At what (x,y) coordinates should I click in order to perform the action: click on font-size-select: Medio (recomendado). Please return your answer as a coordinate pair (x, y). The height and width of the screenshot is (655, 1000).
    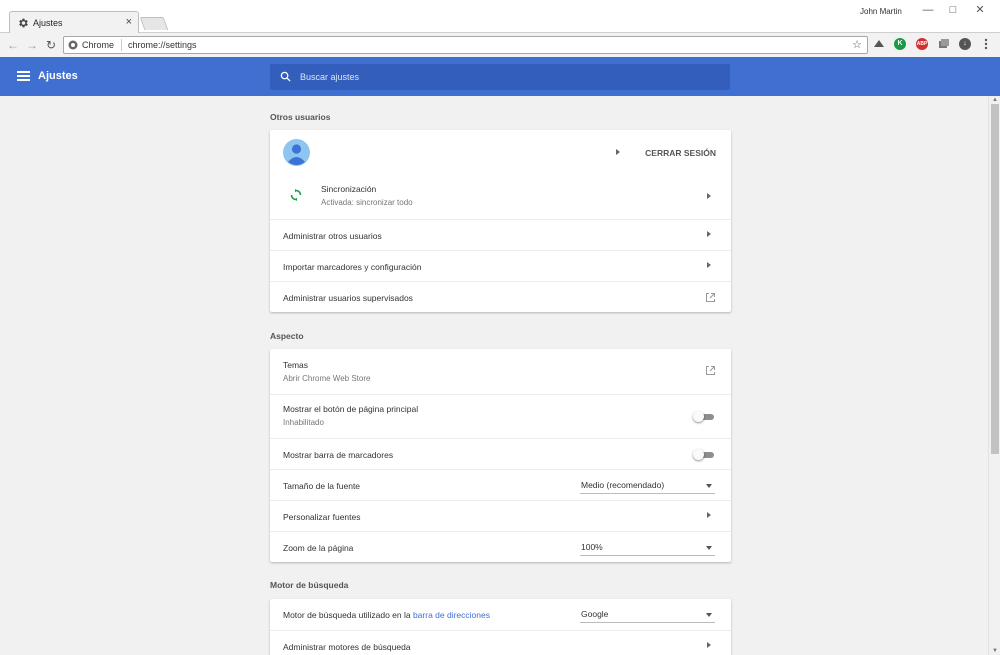
    Looking at the image, I should click on (647, 486).